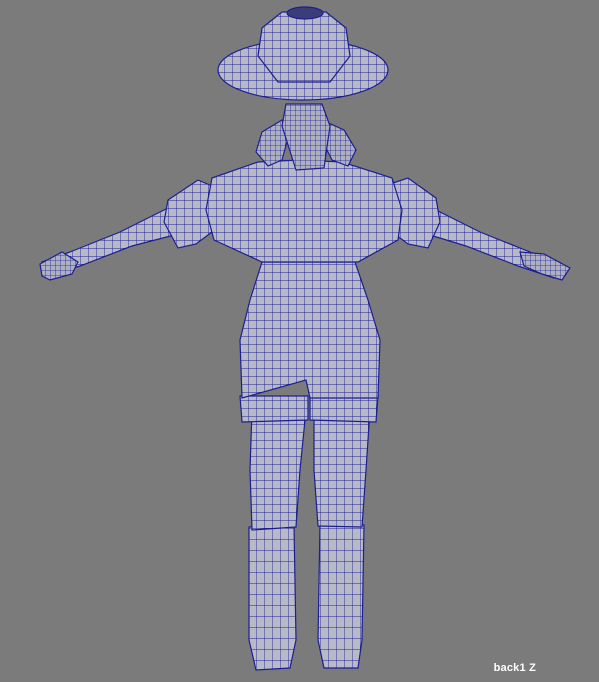  What do you see at coordinates (545, 266) in the screenshot?
I see `right-hand` at bounding box center [545, 266].